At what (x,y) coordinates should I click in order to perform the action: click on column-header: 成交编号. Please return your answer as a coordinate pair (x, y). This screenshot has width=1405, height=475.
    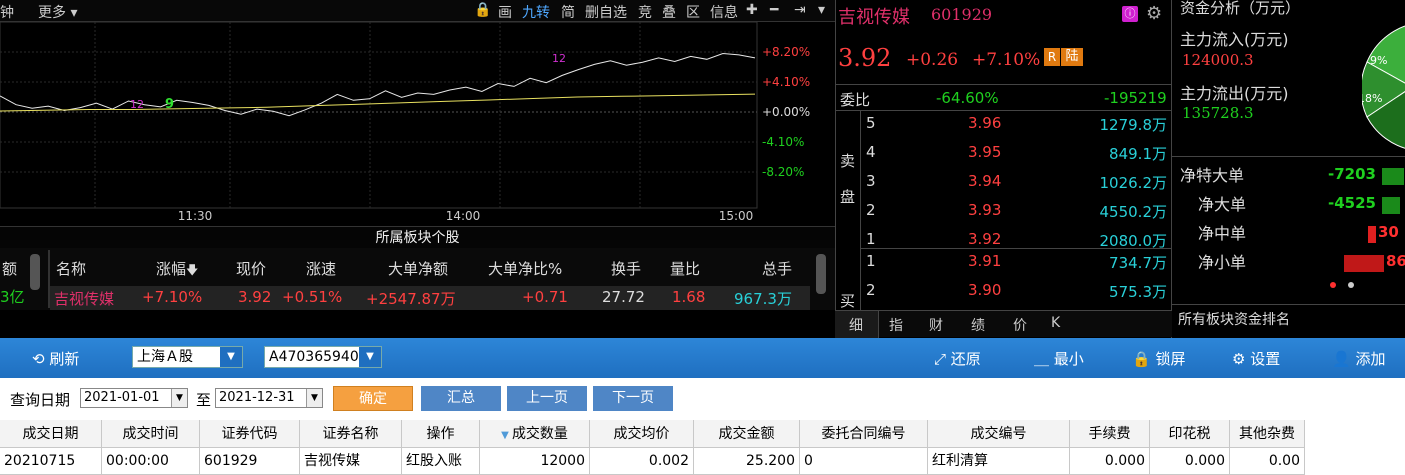
    Looking at the image, I should click on (999, 434).